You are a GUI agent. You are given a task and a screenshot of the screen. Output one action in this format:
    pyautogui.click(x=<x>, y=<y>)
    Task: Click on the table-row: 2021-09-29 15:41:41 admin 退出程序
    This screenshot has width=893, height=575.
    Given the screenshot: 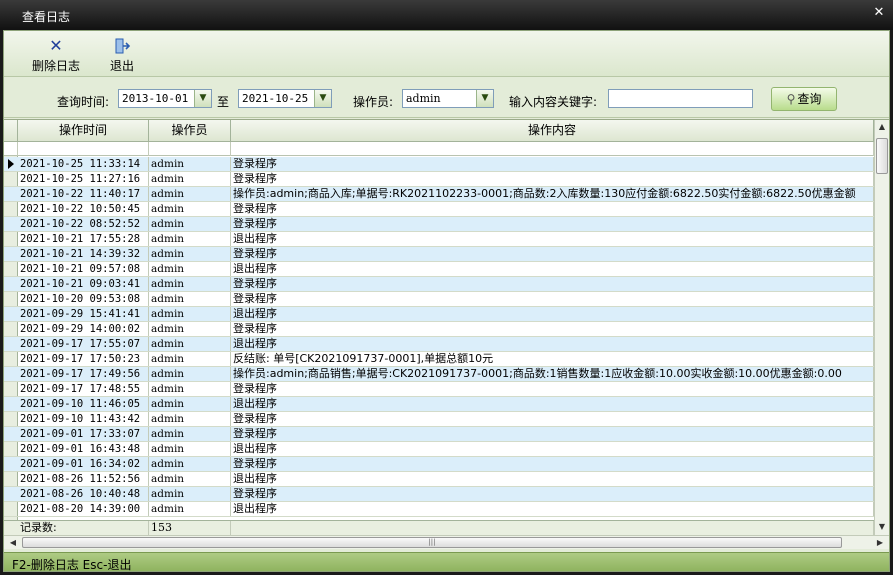 What is the action you would take?
    pyautogui.click(x=439, y=314)
    